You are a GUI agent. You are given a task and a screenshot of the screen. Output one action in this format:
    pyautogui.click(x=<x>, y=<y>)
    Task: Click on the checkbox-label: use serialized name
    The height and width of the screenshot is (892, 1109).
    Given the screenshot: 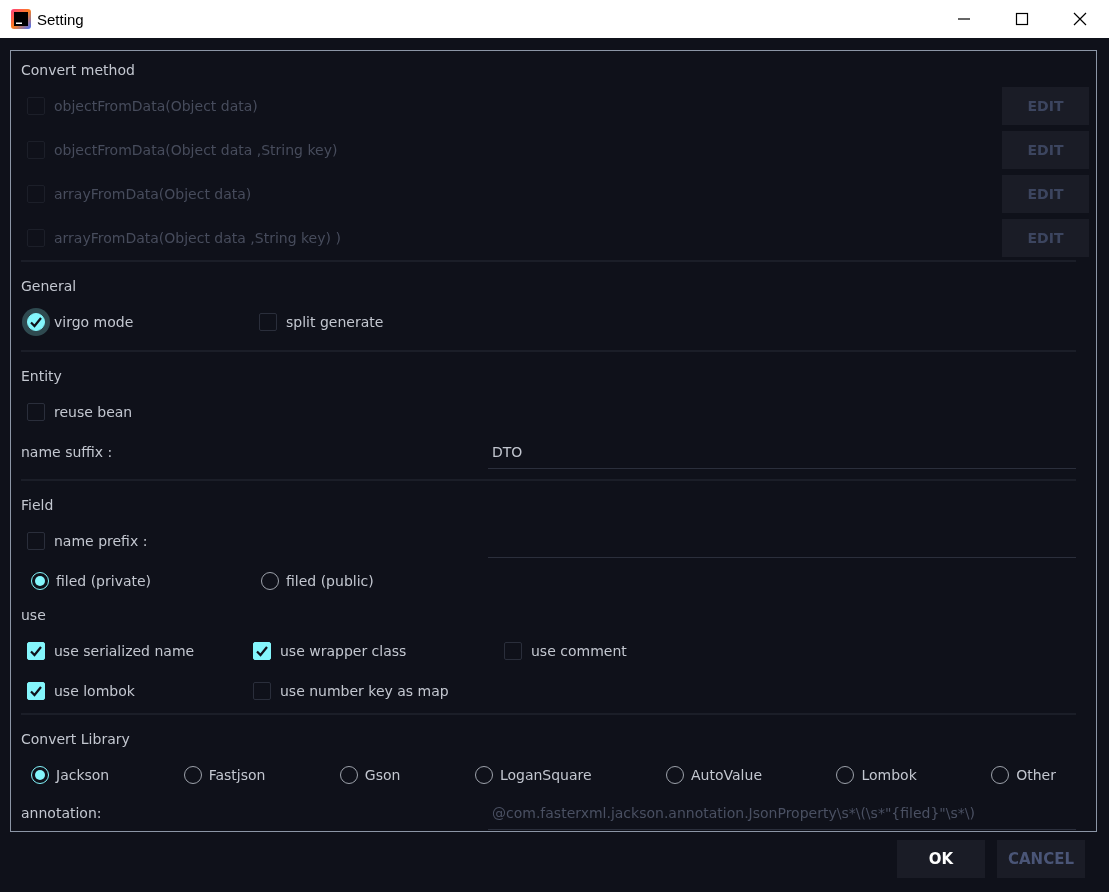 What is the action you would take?
    pyautogui.click(x=124, y=651)
    